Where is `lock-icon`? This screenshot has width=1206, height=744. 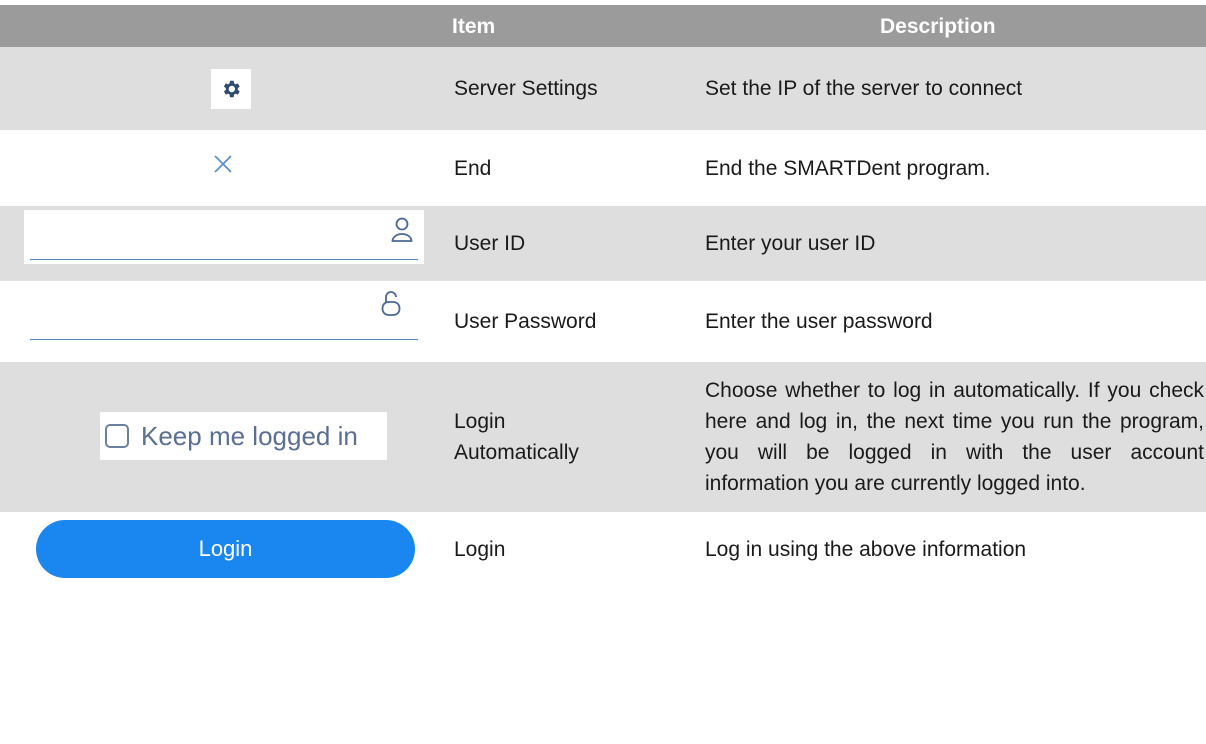
lock-icon is located at coordinates (391, 306).